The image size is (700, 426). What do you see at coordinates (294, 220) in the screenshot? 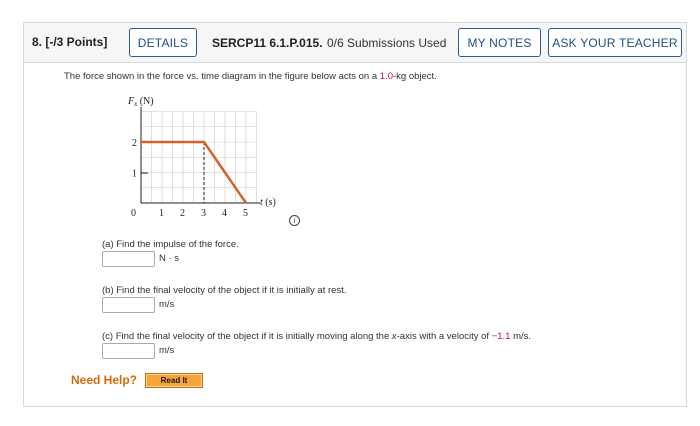
I see `info-icon: i` at bounding box center [294, 220].